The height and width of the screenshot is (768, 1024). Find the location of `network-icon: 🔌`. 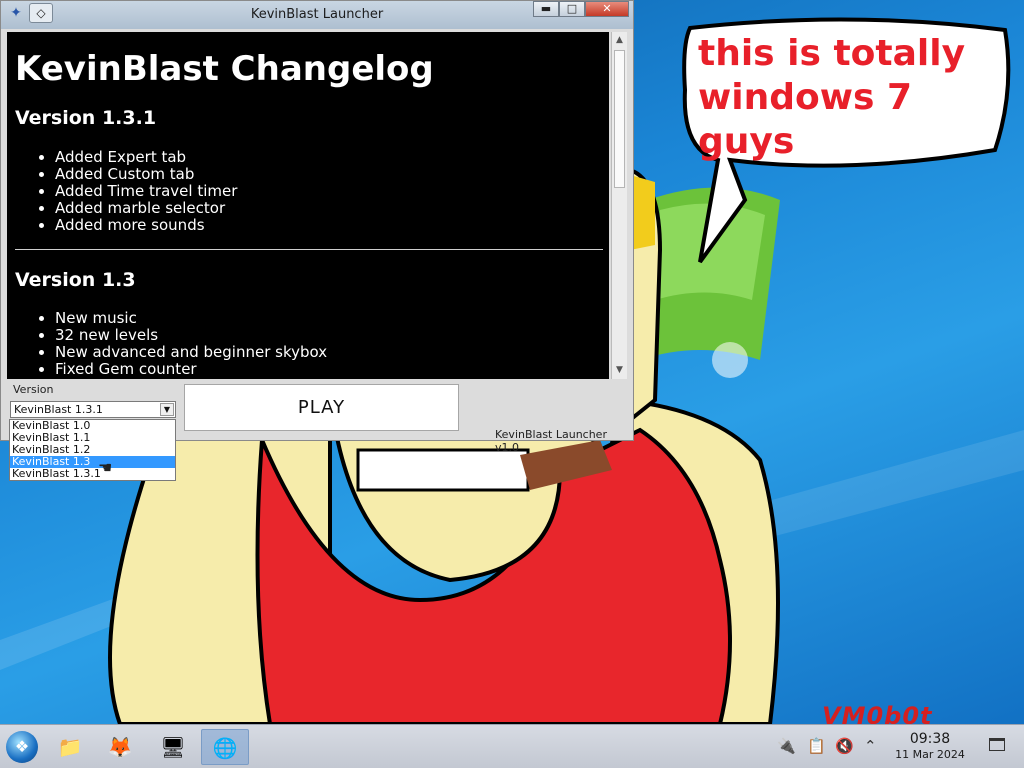

network-icon: 🔌 is located at coordinates (786, 746).